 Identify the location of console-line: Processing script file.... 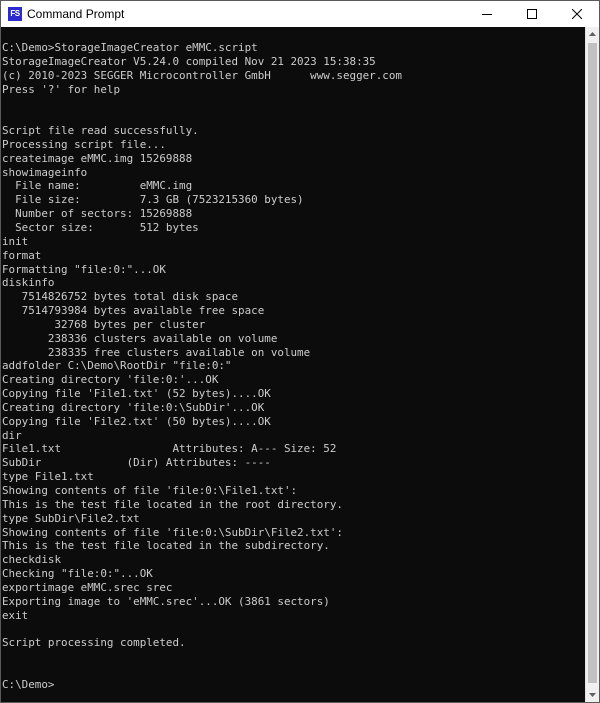
(84, 144).